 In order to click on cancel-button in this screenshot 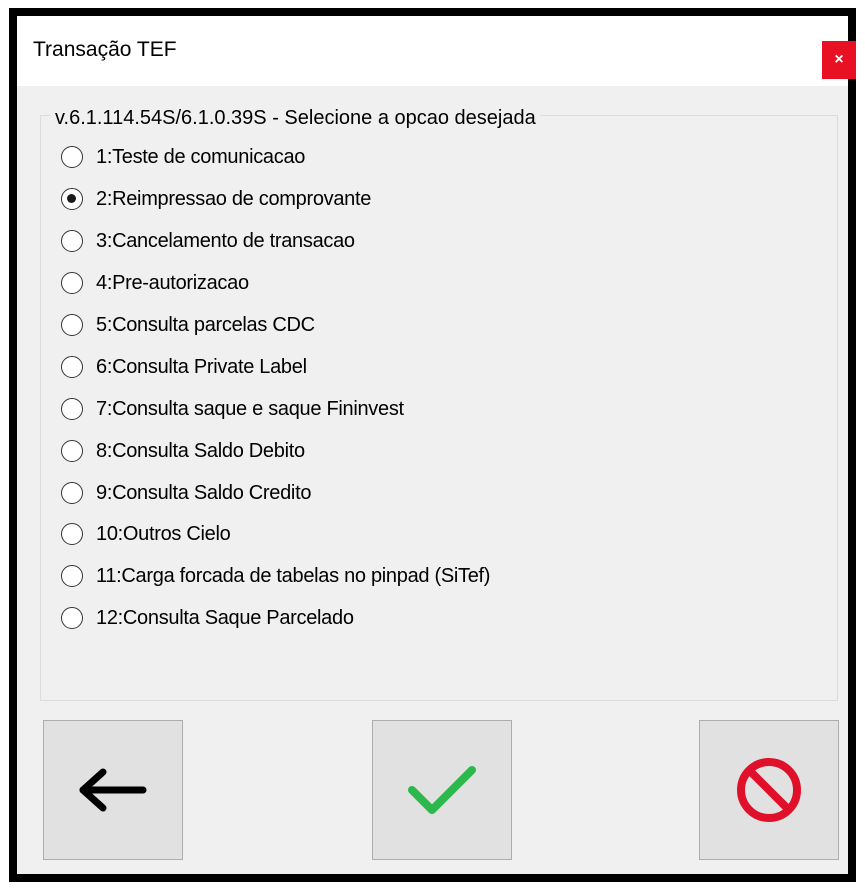, I will do `click(769, 790)`.